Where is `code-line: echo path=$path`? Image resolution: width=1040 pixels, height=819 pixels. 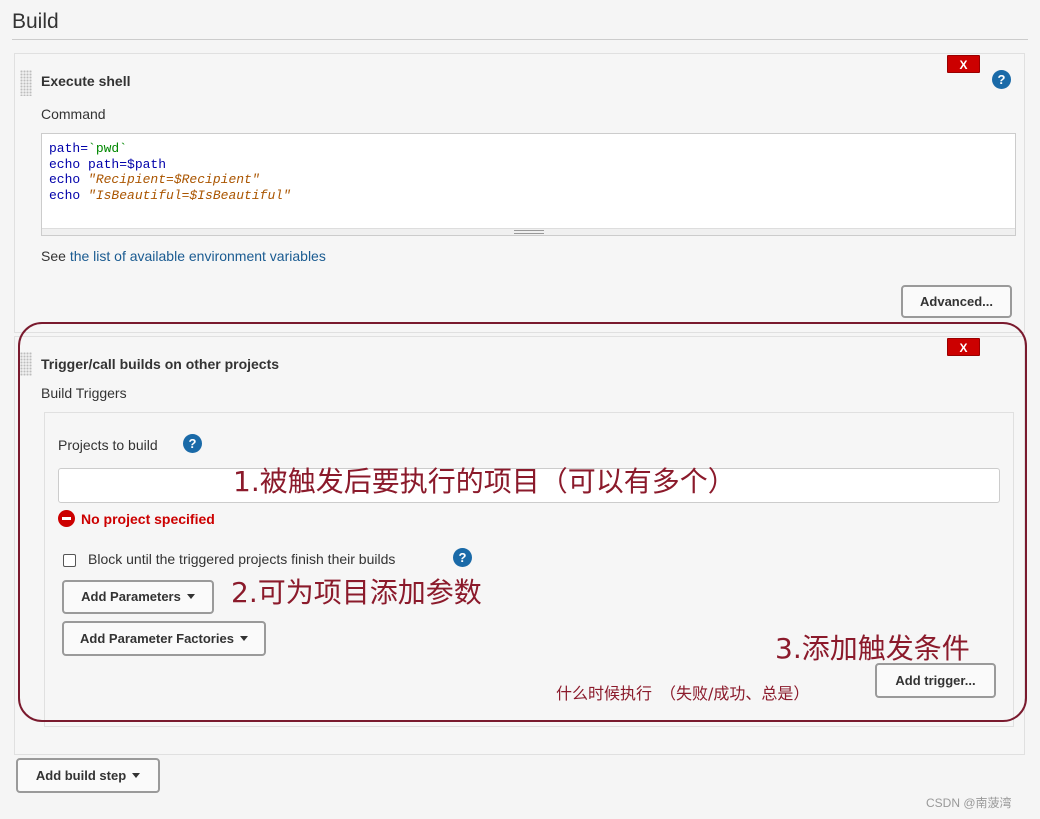
code-line: echo path=$path is located at coordinates (108, 164).